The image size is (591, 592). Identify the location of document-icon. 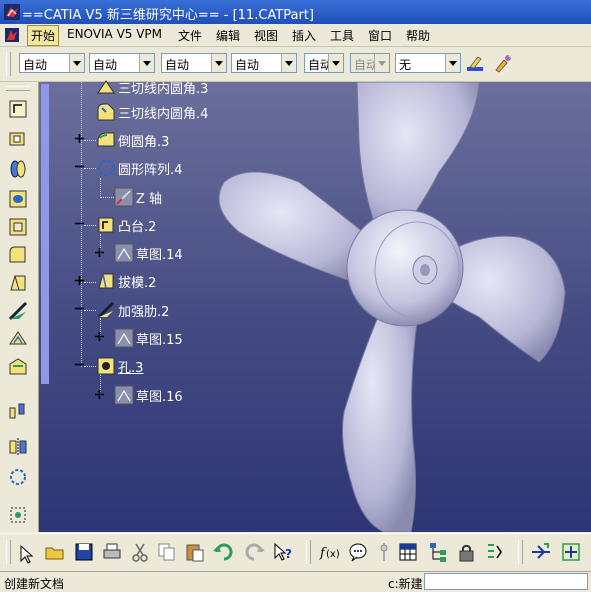
(12, 35).